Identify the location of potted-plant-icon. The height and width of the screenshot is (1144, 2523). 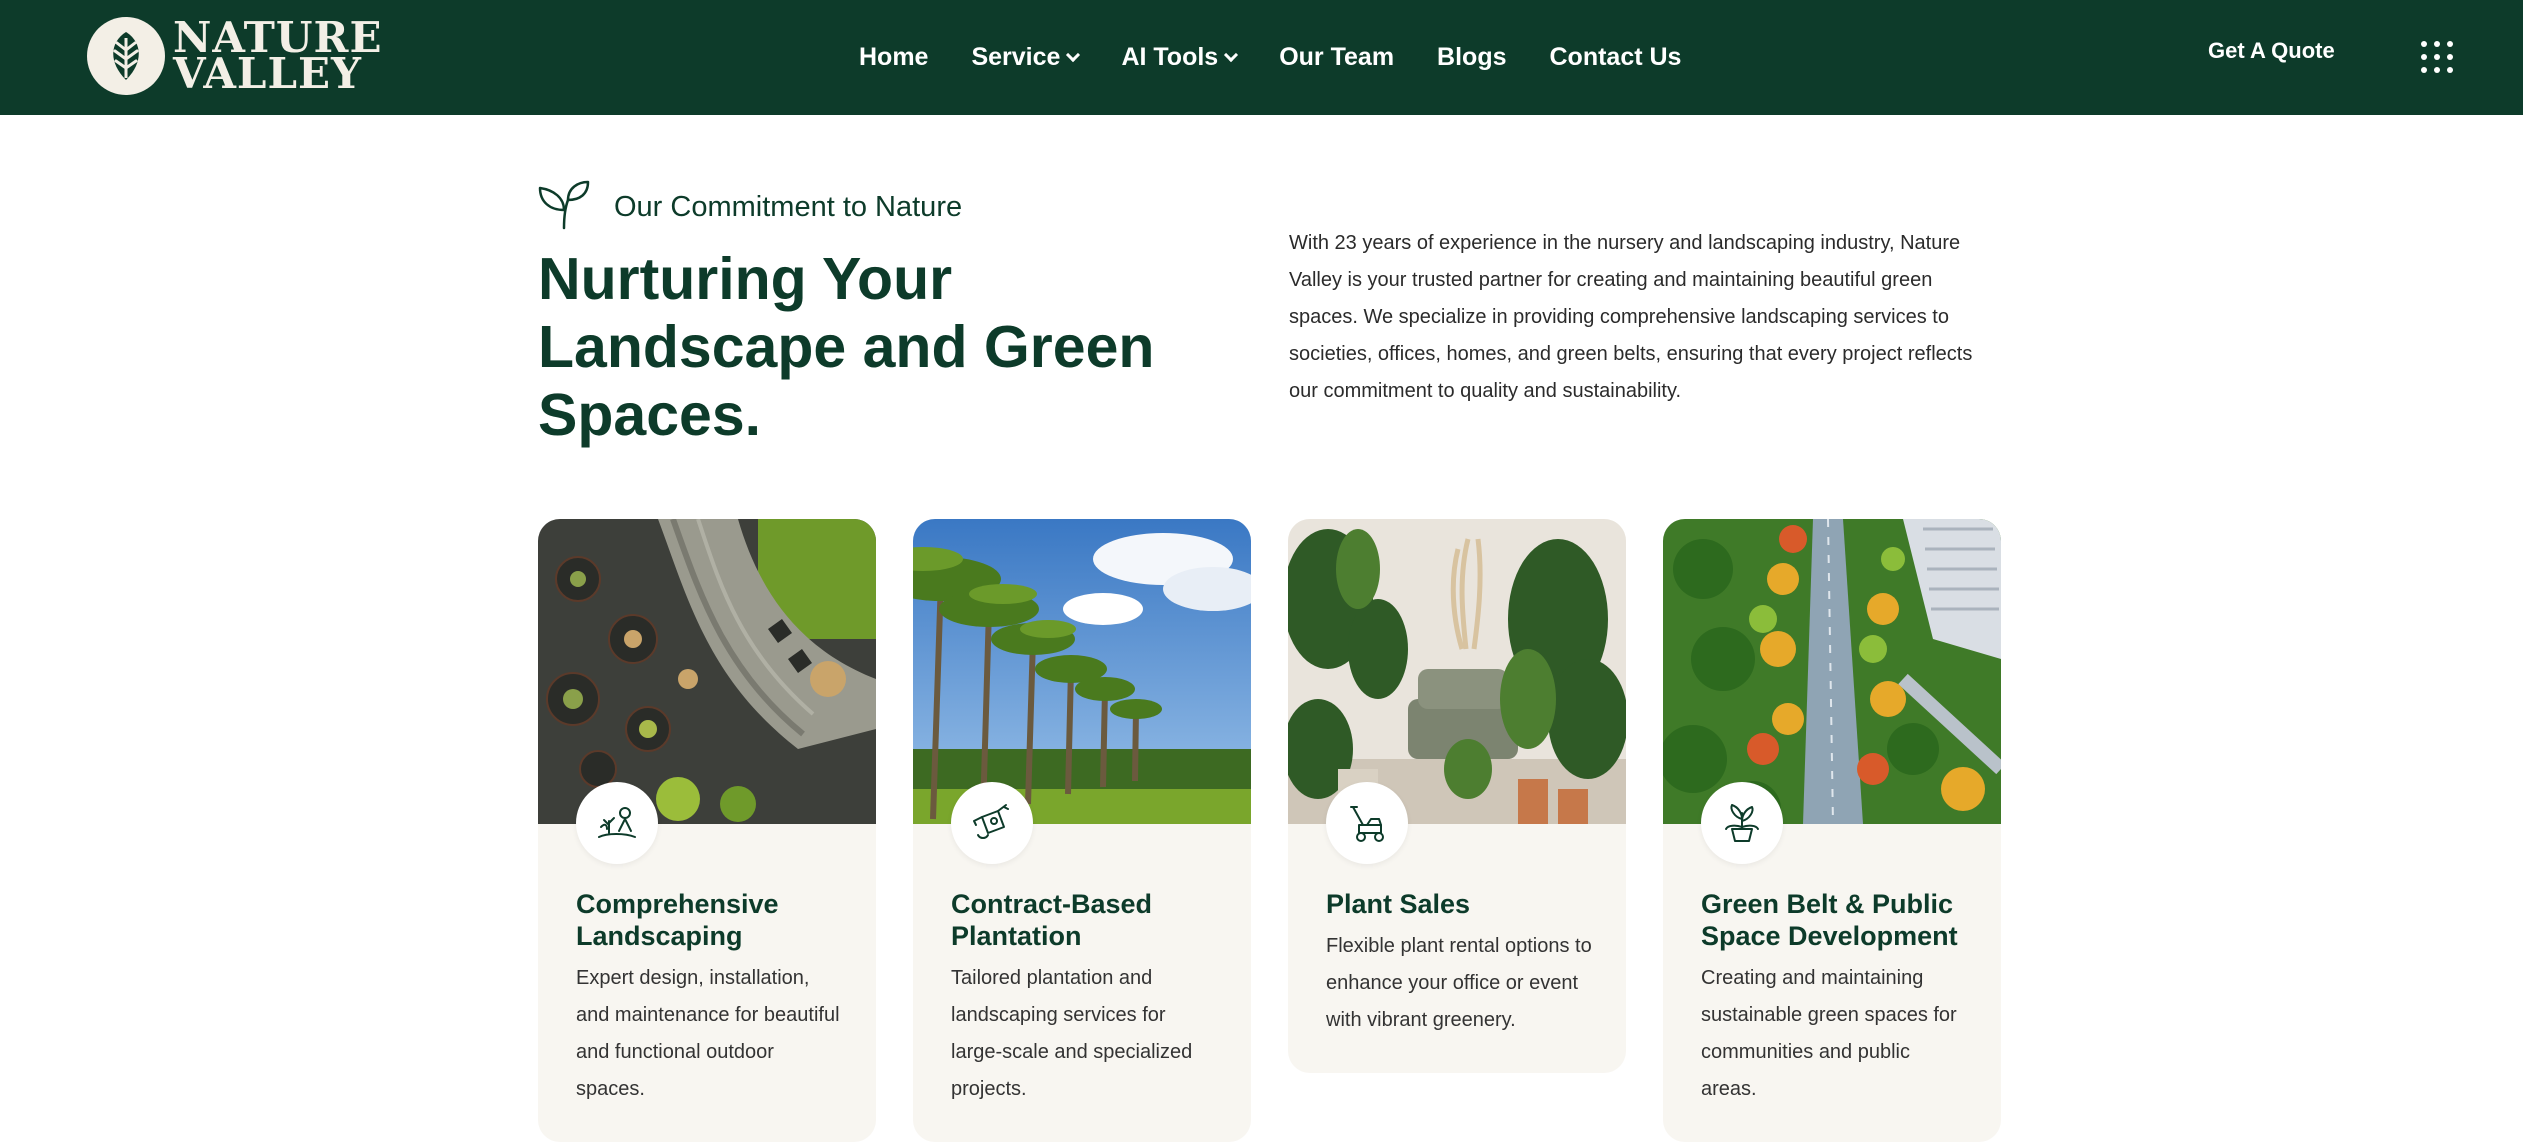
(1742, 823).